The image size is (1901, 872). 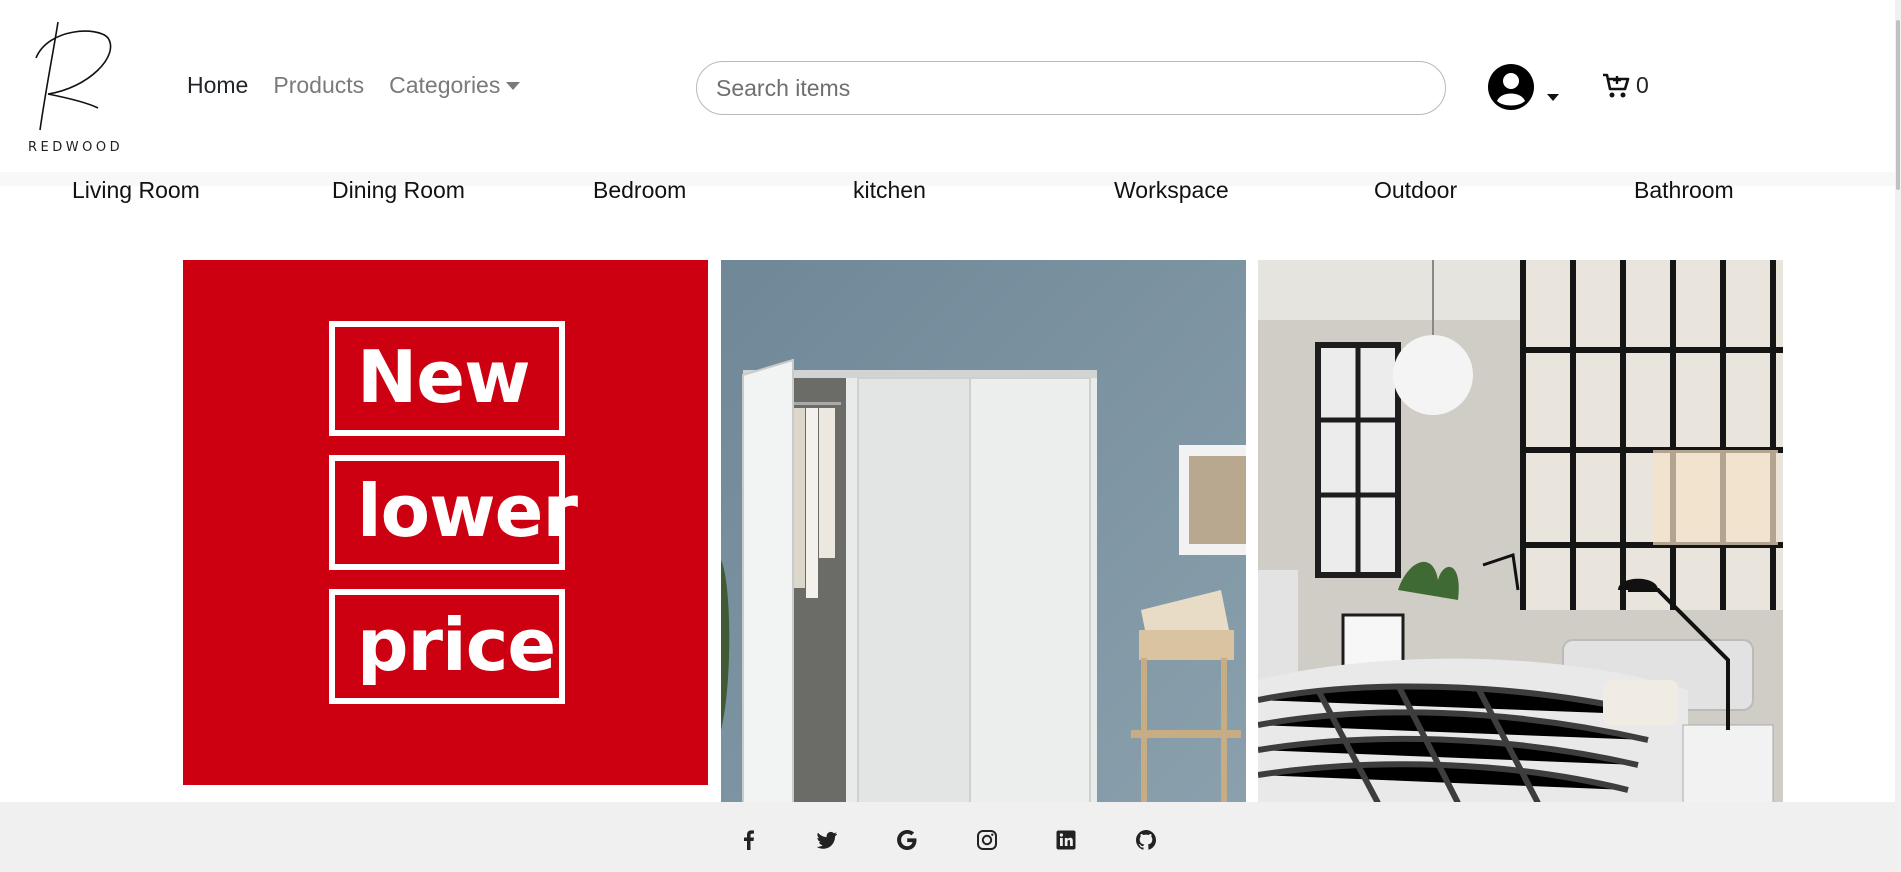 I want to click on logo-signature-icon, so click(x=73, y=76).